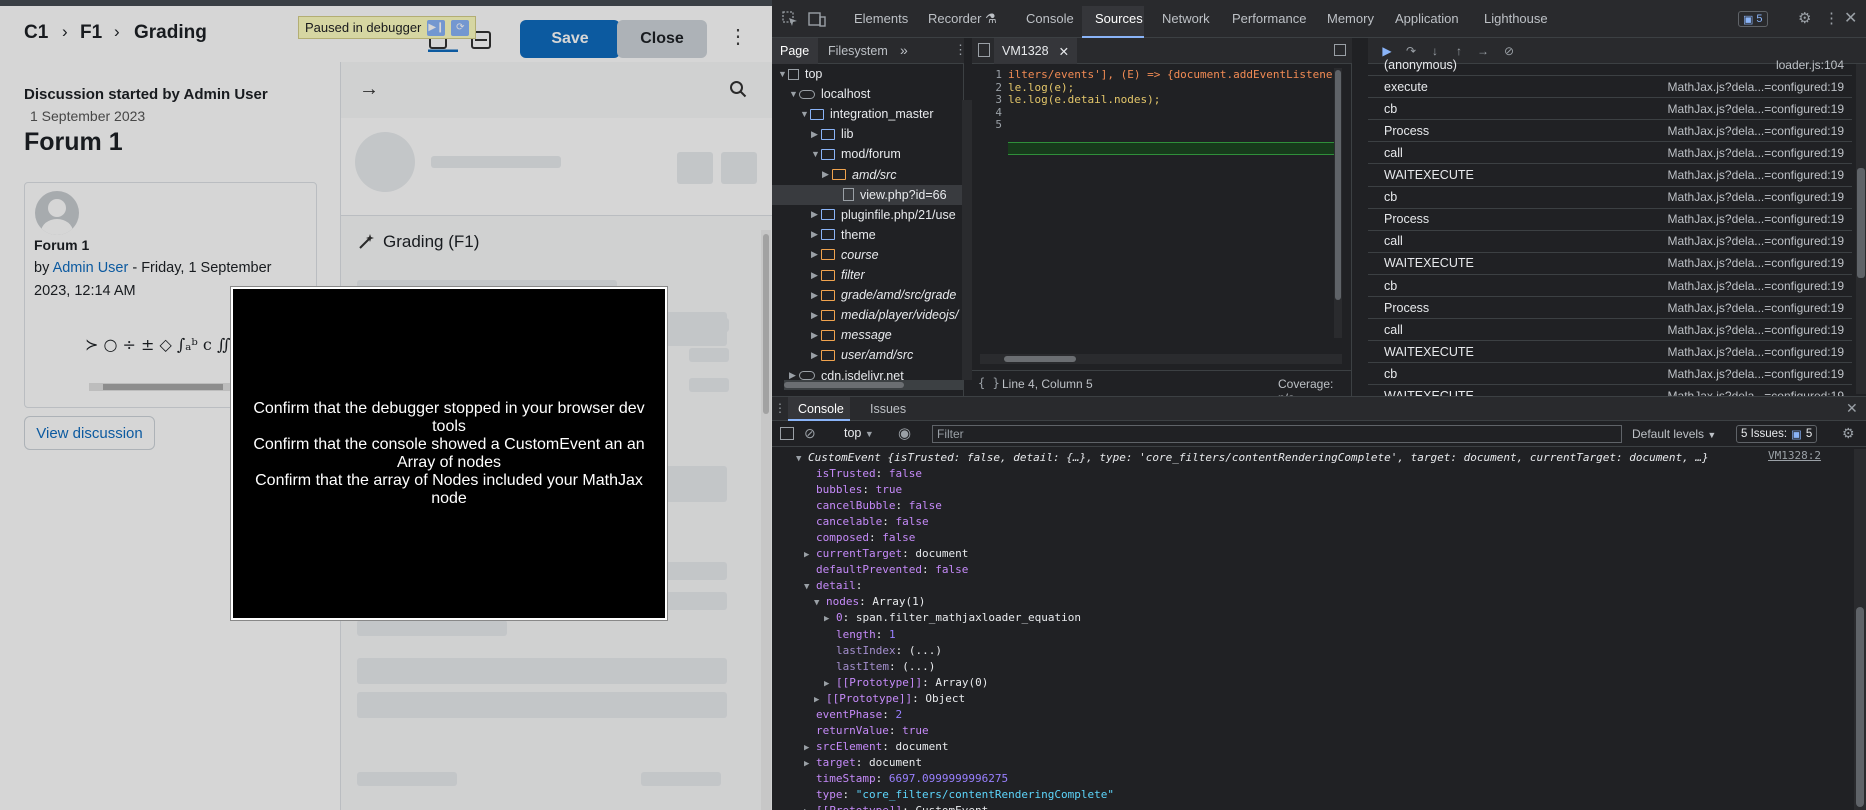 This screenshot has width=1866, height=810. I want to click on tree-item: ▼ mod/forum, so click(867, 154).